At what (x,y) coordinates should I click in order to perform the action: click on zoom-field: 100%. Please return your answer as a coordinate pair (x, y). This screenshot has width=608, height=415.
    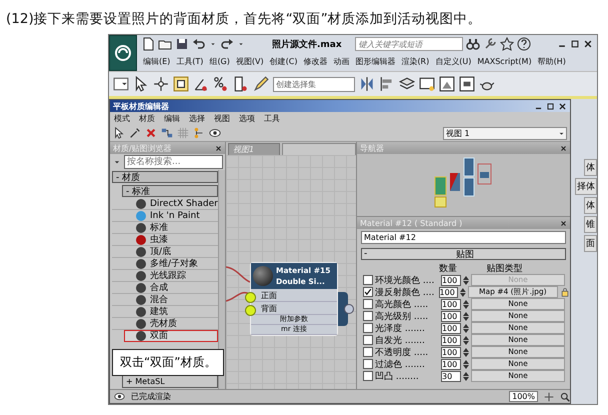
    Looking at the image, I should click on (523, 396).